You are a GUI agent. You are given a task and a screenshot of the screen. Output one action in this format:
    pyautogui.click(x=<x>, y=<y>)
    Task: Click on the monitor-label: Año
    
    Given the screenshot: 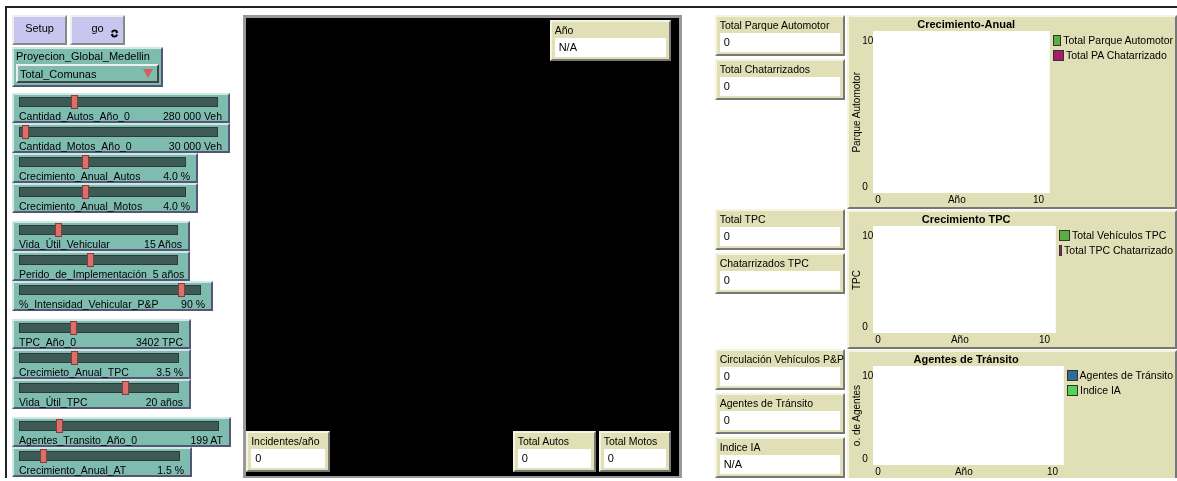 What is the action you would take?
    pyautogui.click(x=564, y=30)
    